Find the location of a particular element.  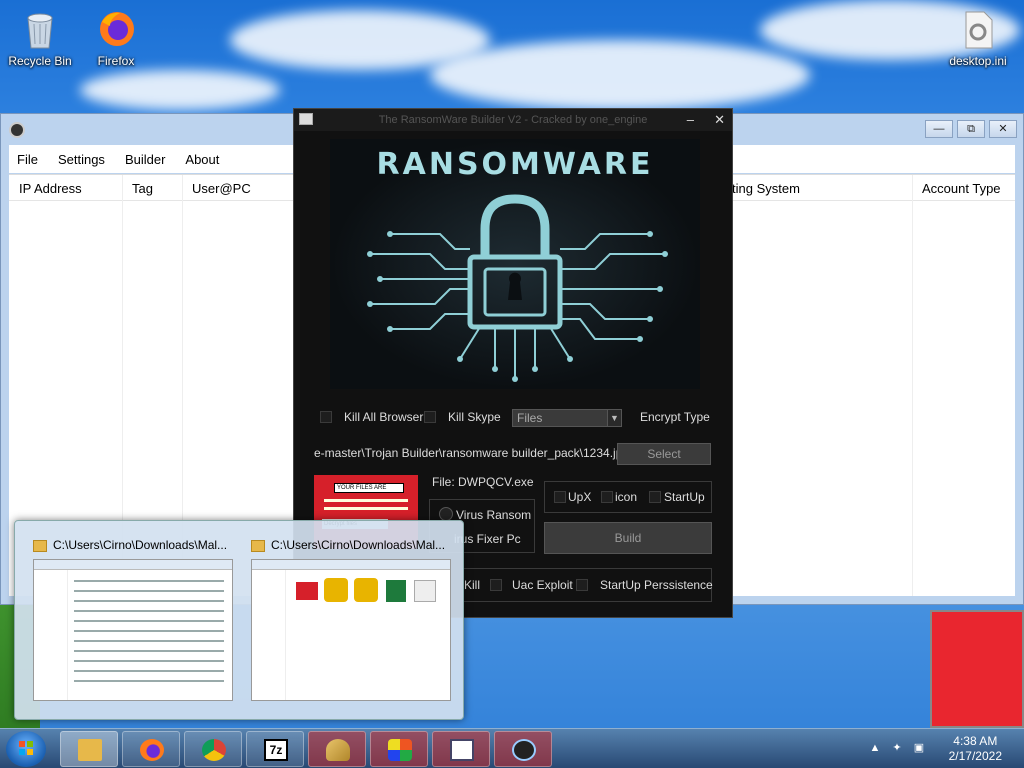

background-red-window is located at coordinates (977, 669).